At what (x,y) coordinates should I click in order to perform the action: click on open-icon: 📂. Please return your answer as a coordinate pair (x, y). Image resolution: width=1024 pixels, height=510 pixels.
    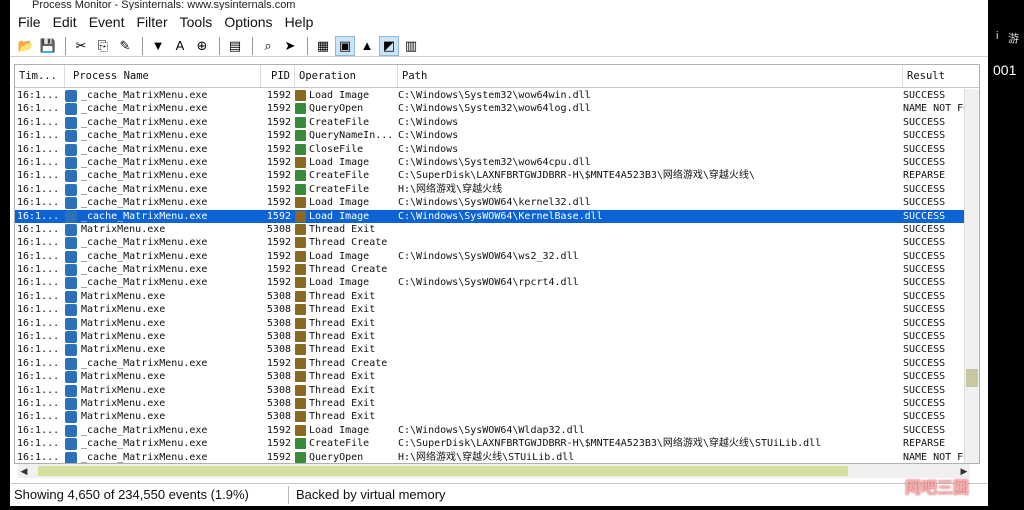
    Looking at the image, I should click on (26, 46).